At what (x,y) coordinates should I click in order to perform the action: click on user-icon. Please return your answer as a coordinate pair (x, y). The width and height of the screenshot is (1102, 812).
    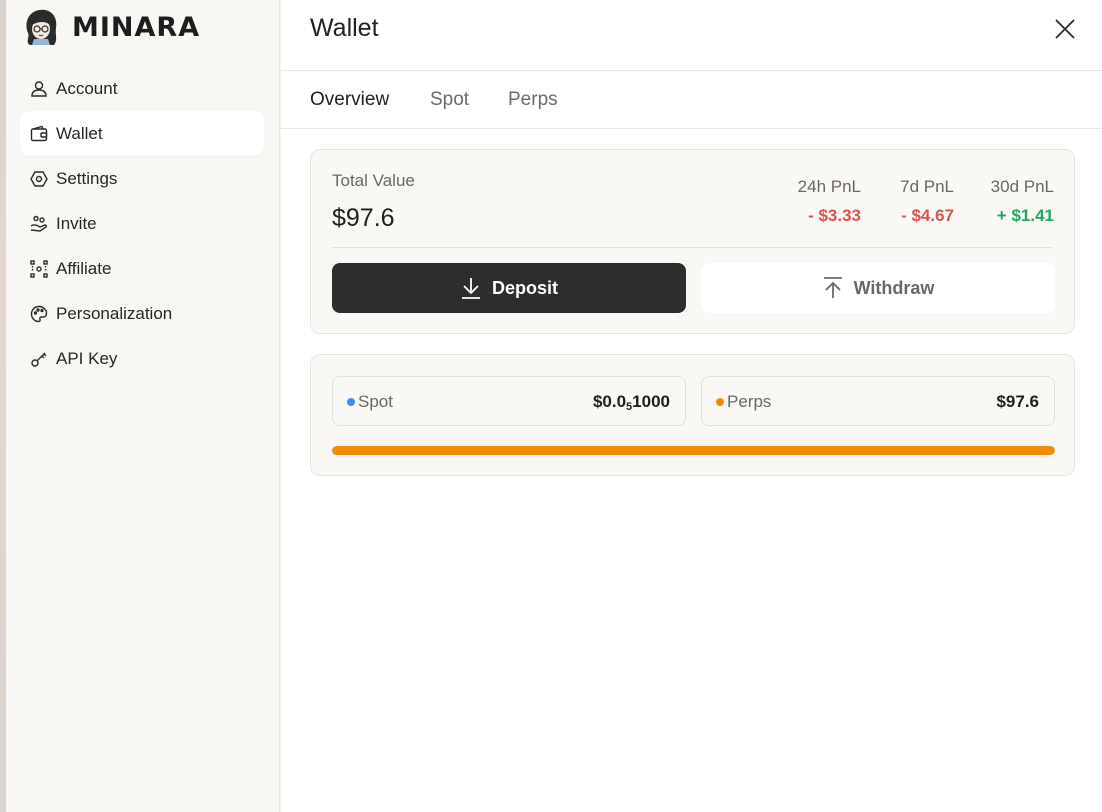
    Looking at the image, I should click on (39, 89).